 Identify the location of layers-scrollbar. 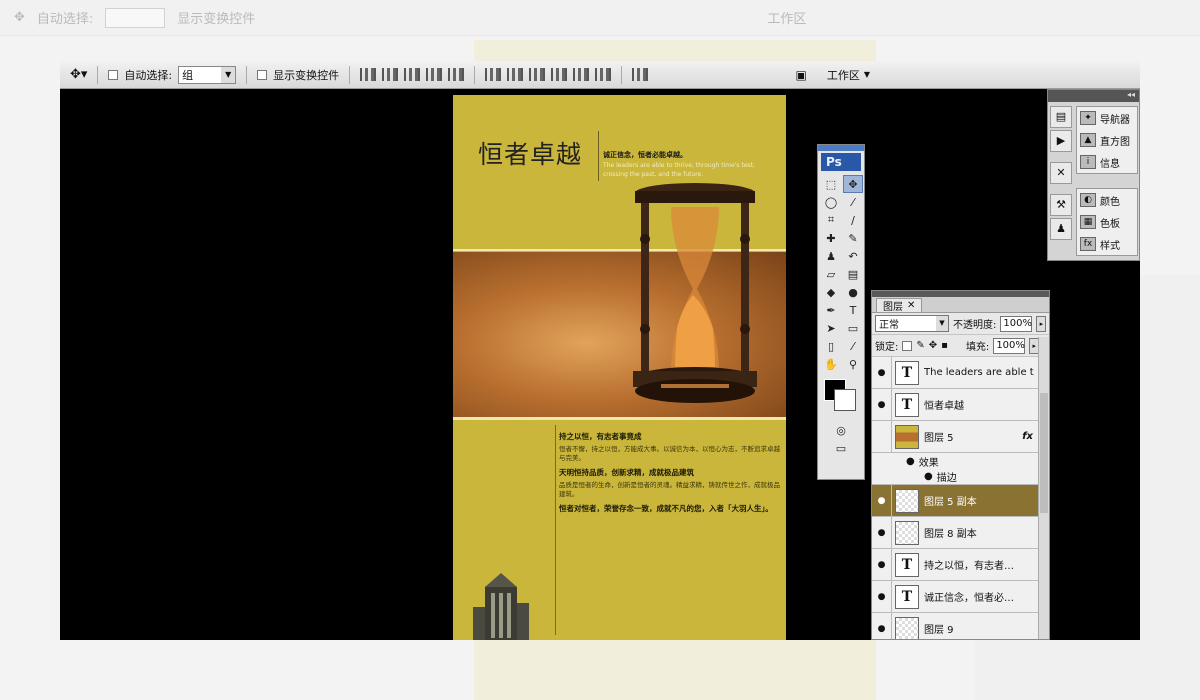
(1043, 488).